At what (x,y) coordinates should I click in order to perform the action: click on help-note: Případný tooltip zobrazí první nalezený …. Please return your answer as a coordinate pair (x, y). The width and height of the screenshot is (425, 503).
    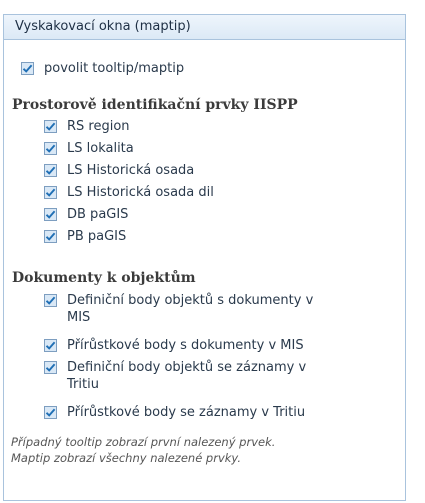
    Looking at the image, I should click on (143, 450).